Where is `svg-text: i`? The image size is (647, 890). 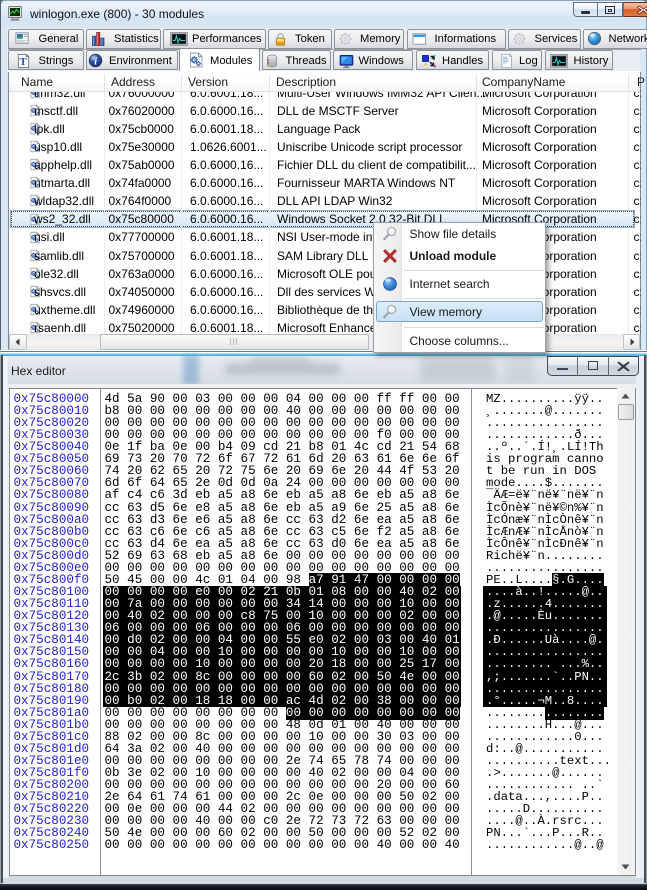 svg-text: i is located at coordinates (95, 61).